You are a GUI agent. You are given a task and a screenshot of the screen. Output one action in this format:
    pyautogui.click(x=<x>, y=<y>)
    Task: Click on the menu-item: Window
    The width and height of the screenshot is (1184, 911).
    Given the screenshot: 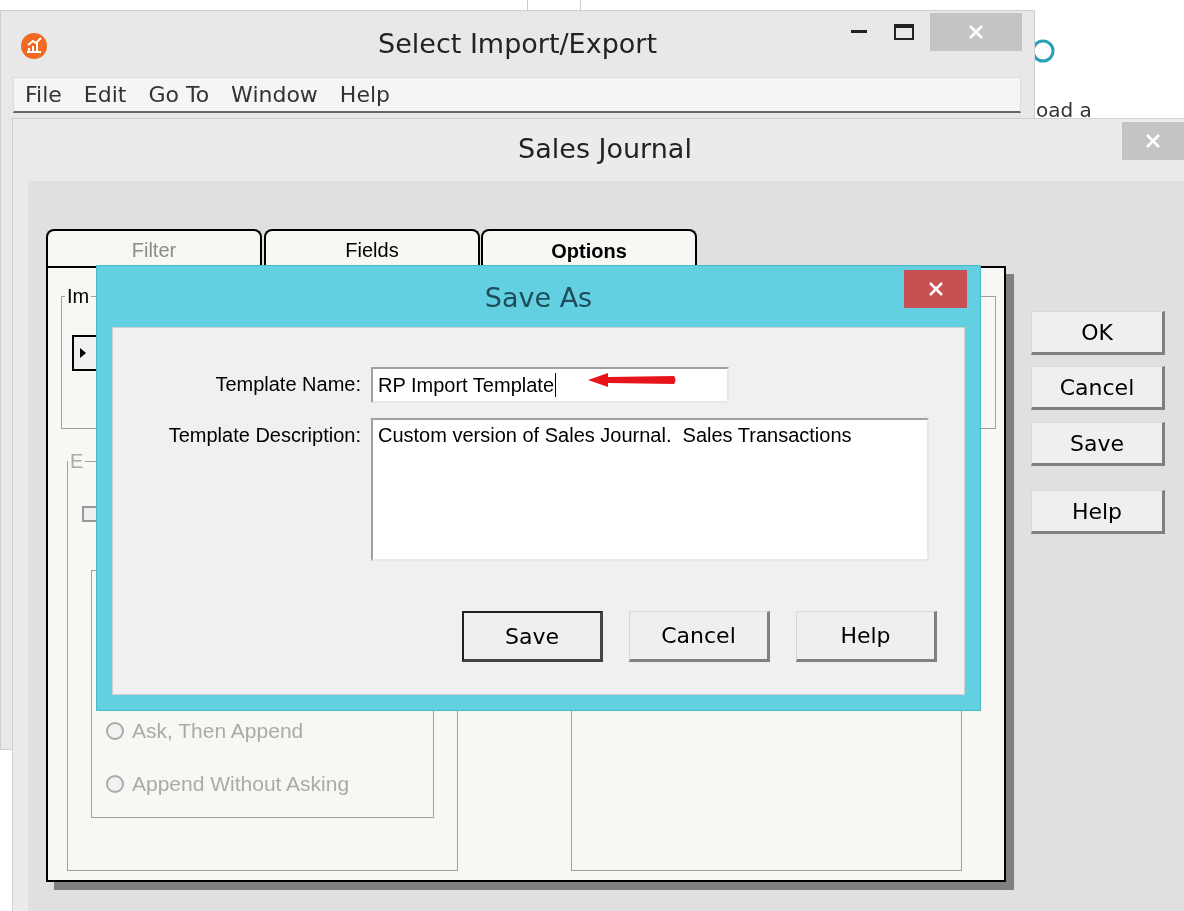 What is the action you would take?
    pyautogui.click(x=274, y=94)
    